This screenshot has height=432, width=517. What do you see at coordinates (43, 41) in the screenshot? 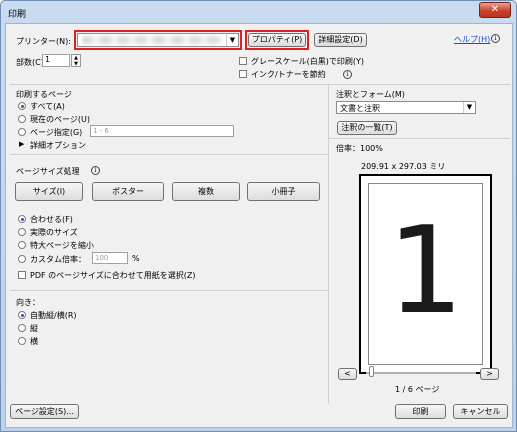
I see `printer-label: プリンター(N):` at bounding box center [43, 41].